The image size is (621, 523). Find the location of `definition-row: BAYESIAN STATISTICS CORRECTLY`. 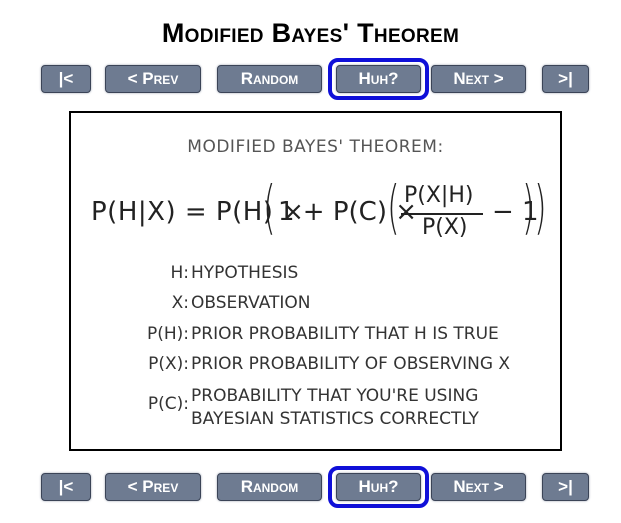

definition-row: BAYESIAN STATISTICS CORRECTLY is located at coordinates (315, 421).